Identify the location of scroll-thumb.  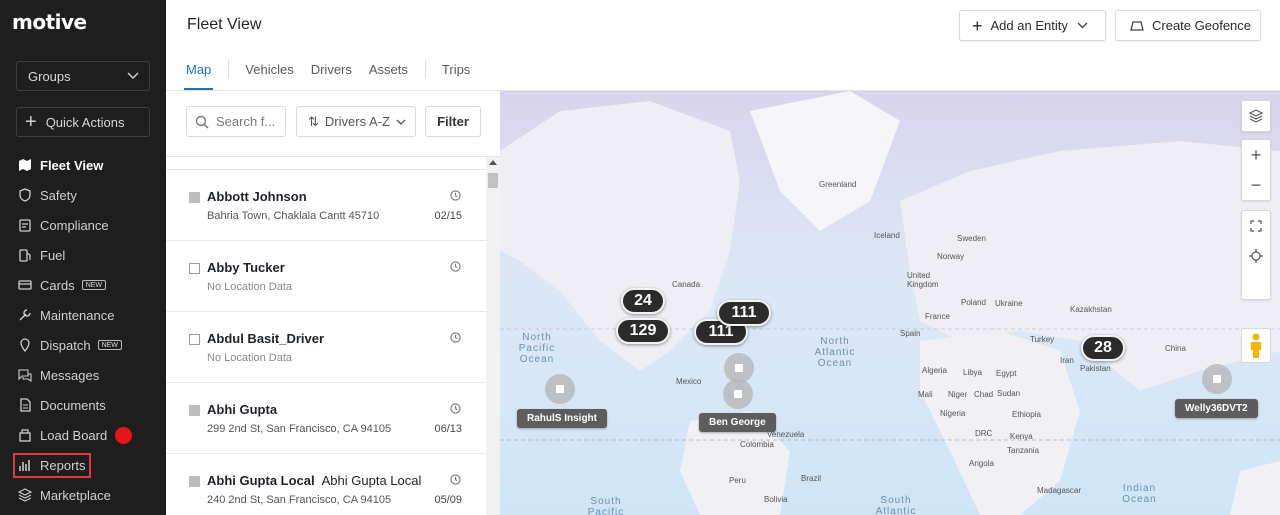
(493, 180).